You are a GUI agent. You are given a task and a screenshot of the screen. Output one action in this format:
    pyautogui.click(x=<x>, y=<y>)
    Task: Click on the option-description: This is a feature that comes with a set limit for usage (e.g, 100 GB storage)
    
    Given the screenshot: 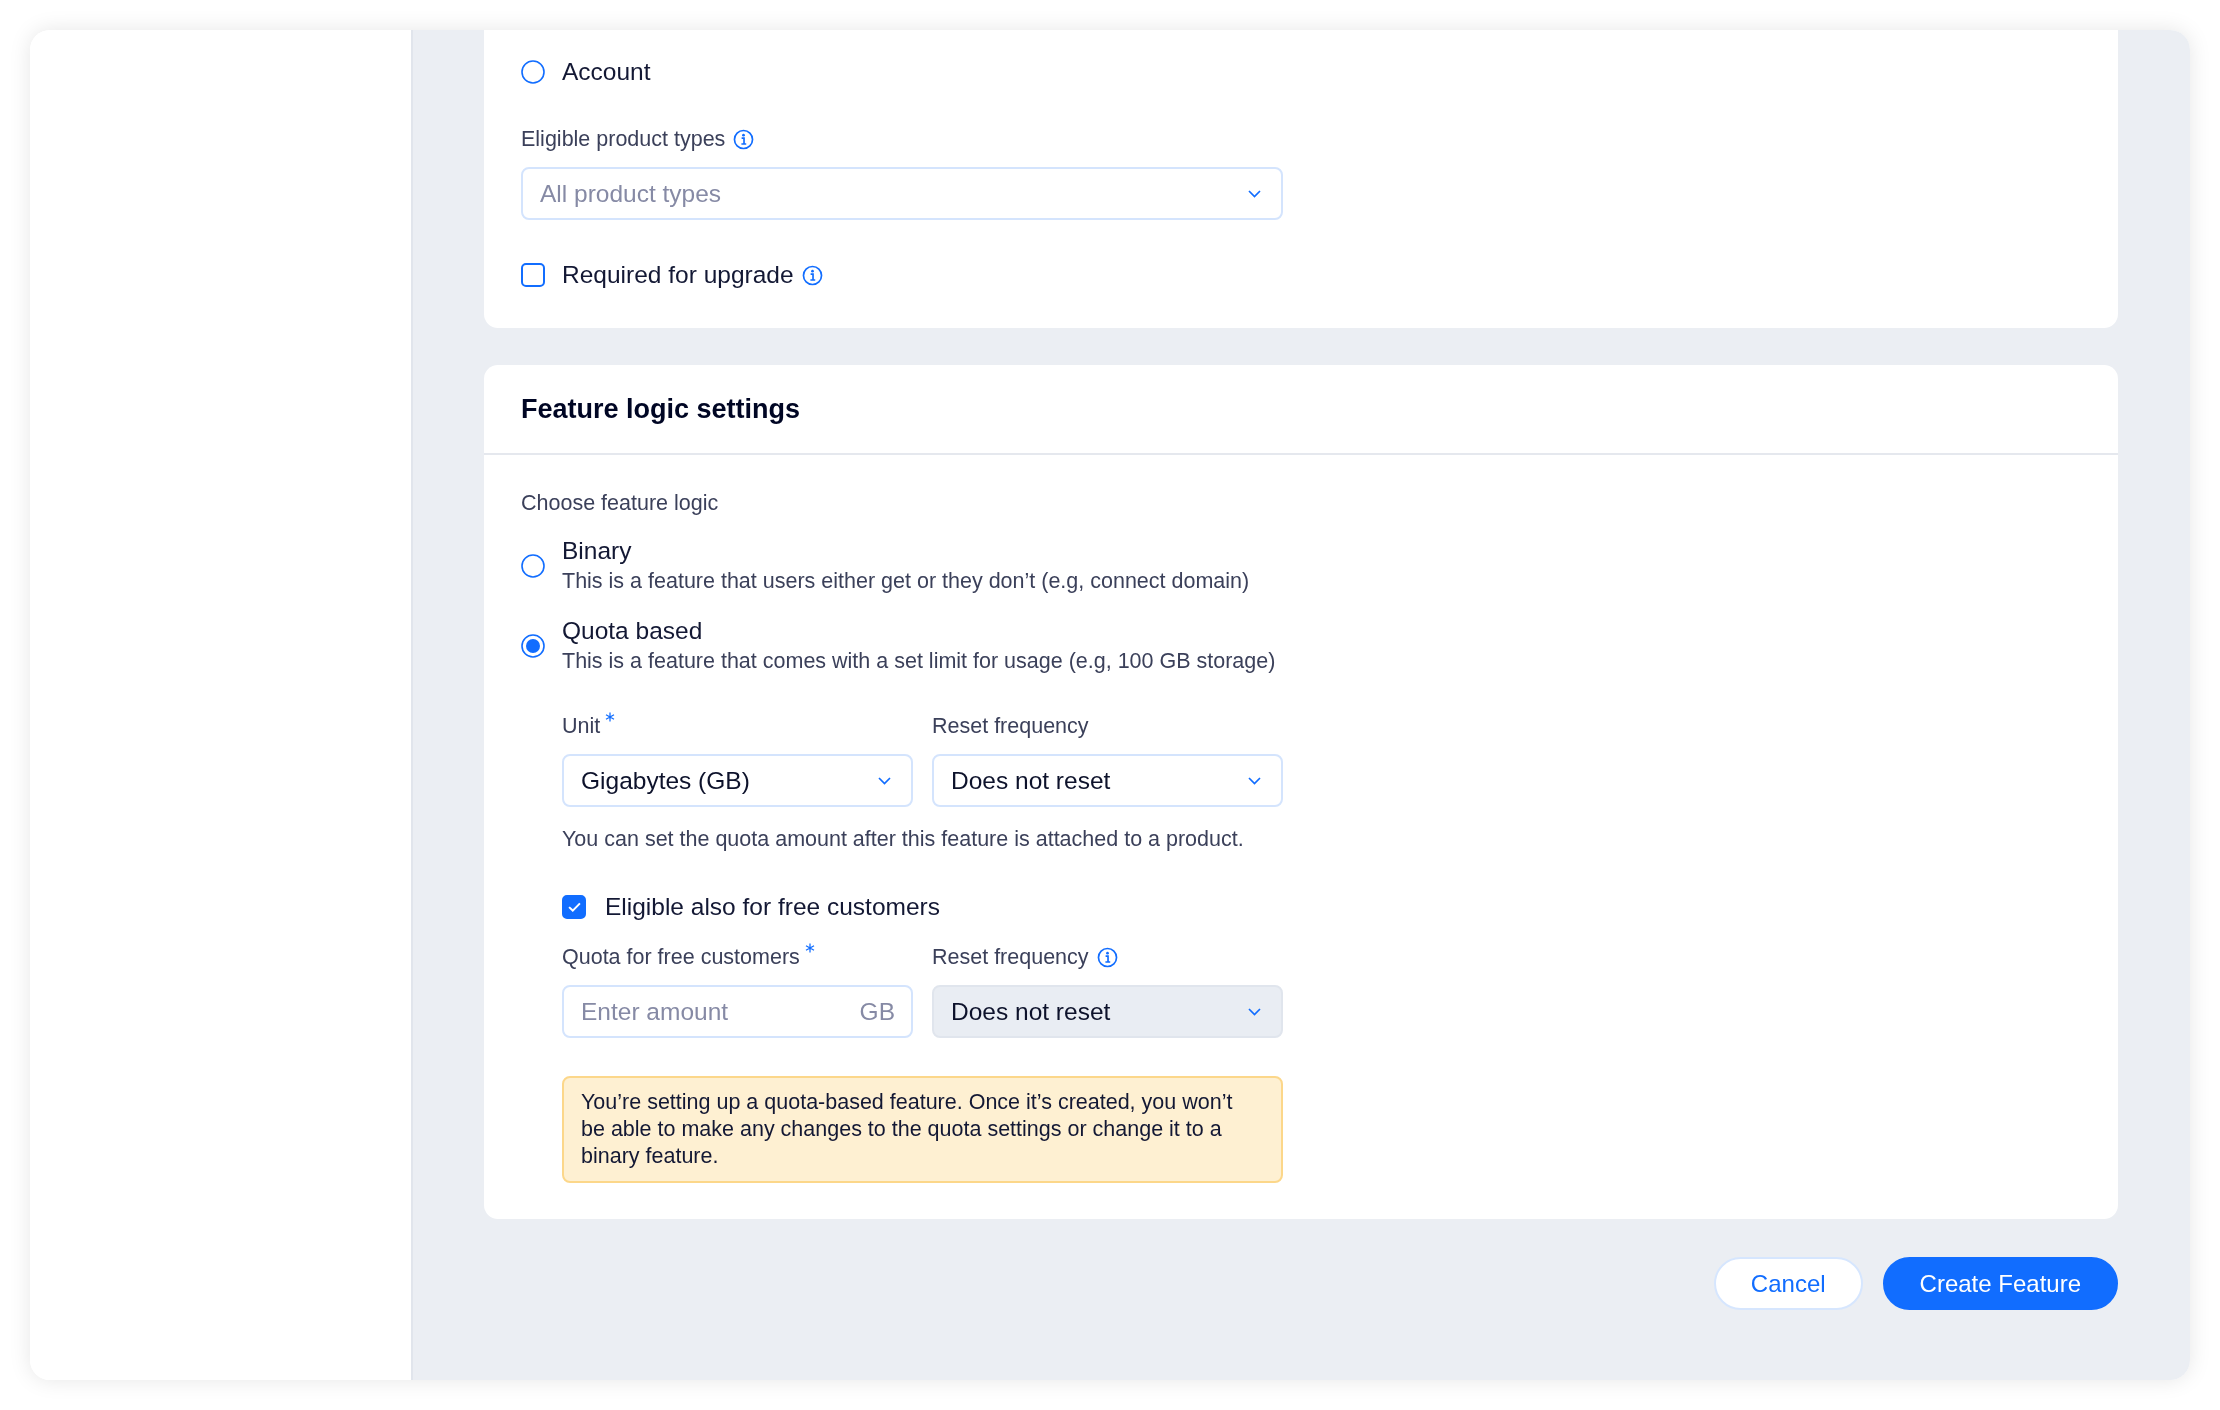 What is the action you would take?
    pyautogui.click(x=919, y=661)
    